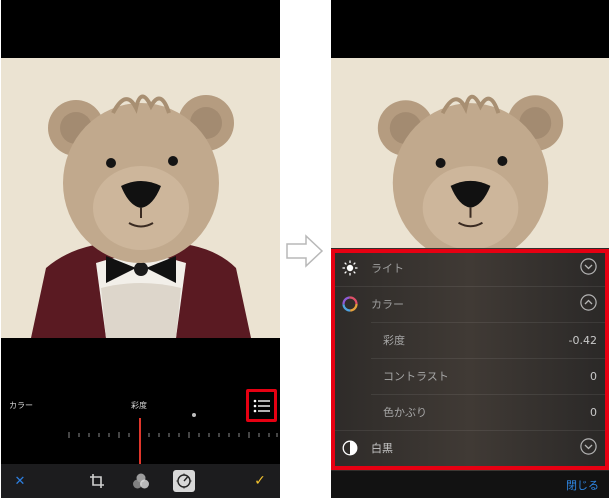 This screenshot has height=498, width=610. I want to click on sun-icon, so click(350, 268).